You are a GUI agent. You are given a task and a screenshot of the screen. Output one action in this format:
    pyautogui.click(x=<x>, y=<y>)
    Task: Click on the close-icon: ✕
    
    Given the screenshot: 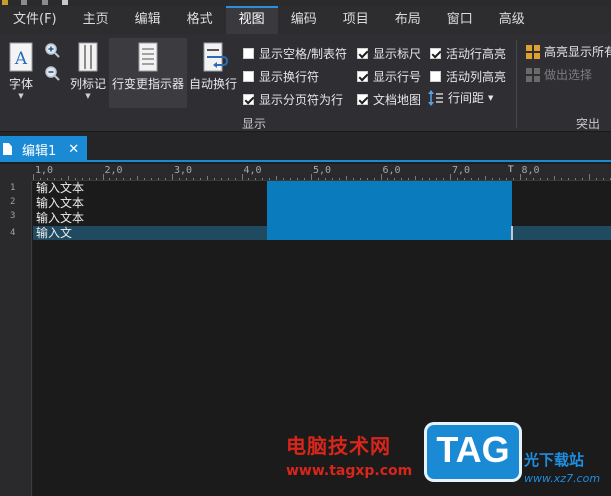 What is the action you would take?
    pyautogui.click(x=73, y=149)
    